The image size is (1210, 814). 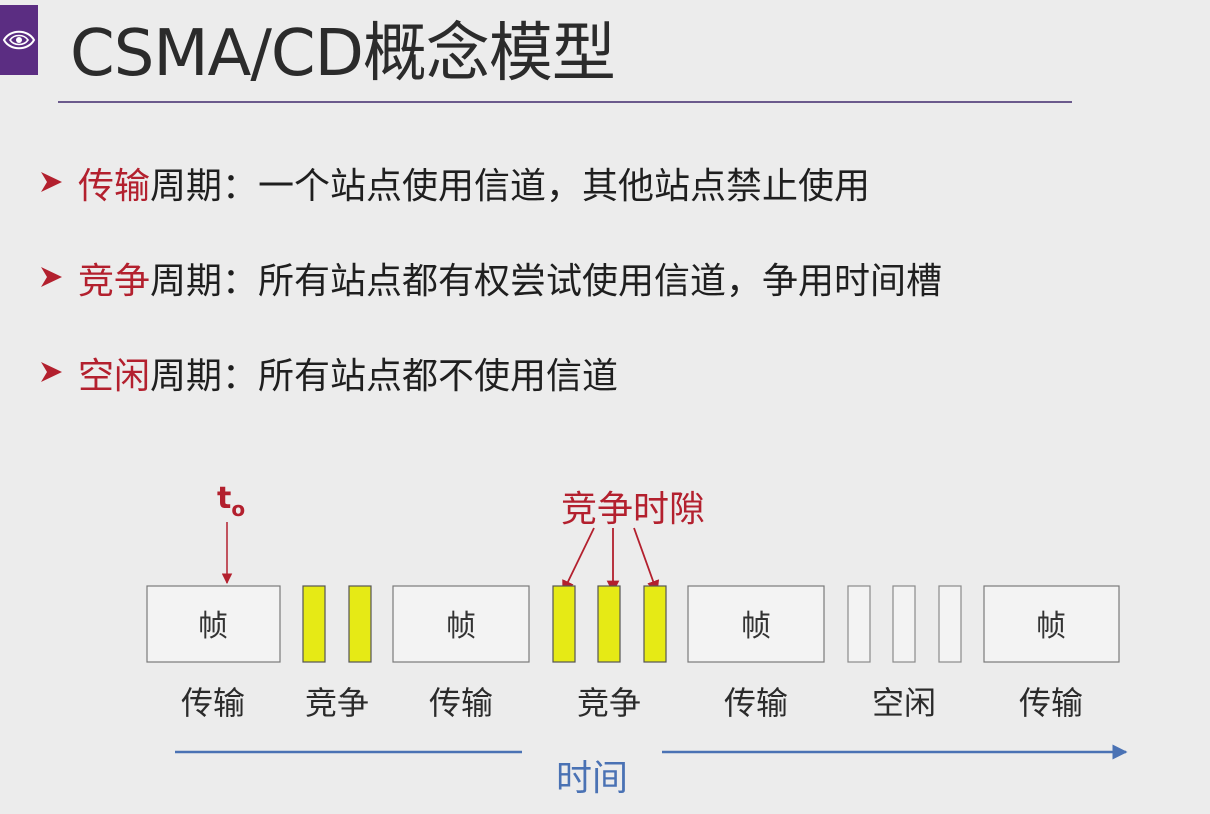 What do you see at coordinates (904, 703) in the screenshot?
I see `period-label: 空闲` at bounding box center [904, 703].